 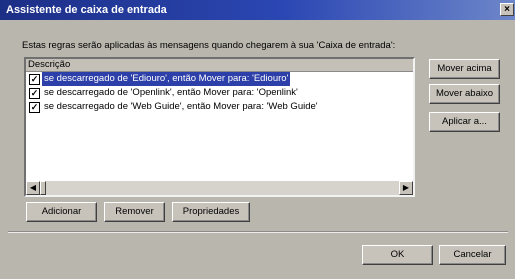 I want to click on arrow-left-icon: ◀, so click(x=33, y=188).